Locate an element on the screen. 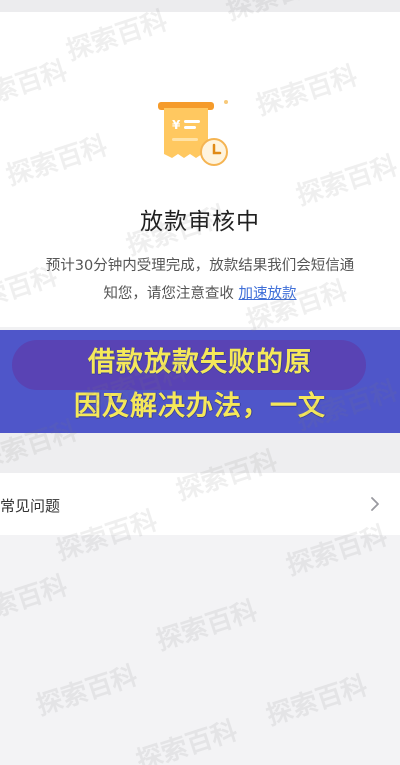  speed-up-loan-link: 加速放款 is located at coordinates (268, 294).